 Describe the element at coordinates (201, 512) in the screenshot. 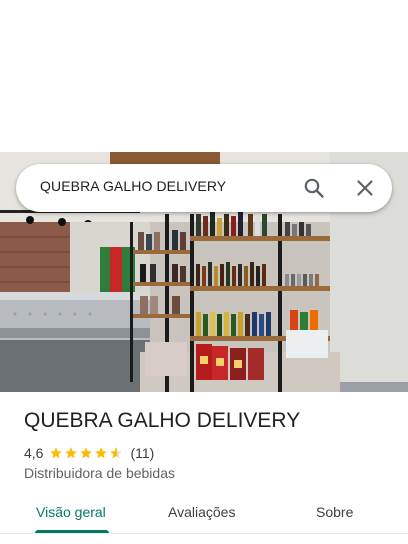

I see `tab-reviews: Avaliações` at that location.